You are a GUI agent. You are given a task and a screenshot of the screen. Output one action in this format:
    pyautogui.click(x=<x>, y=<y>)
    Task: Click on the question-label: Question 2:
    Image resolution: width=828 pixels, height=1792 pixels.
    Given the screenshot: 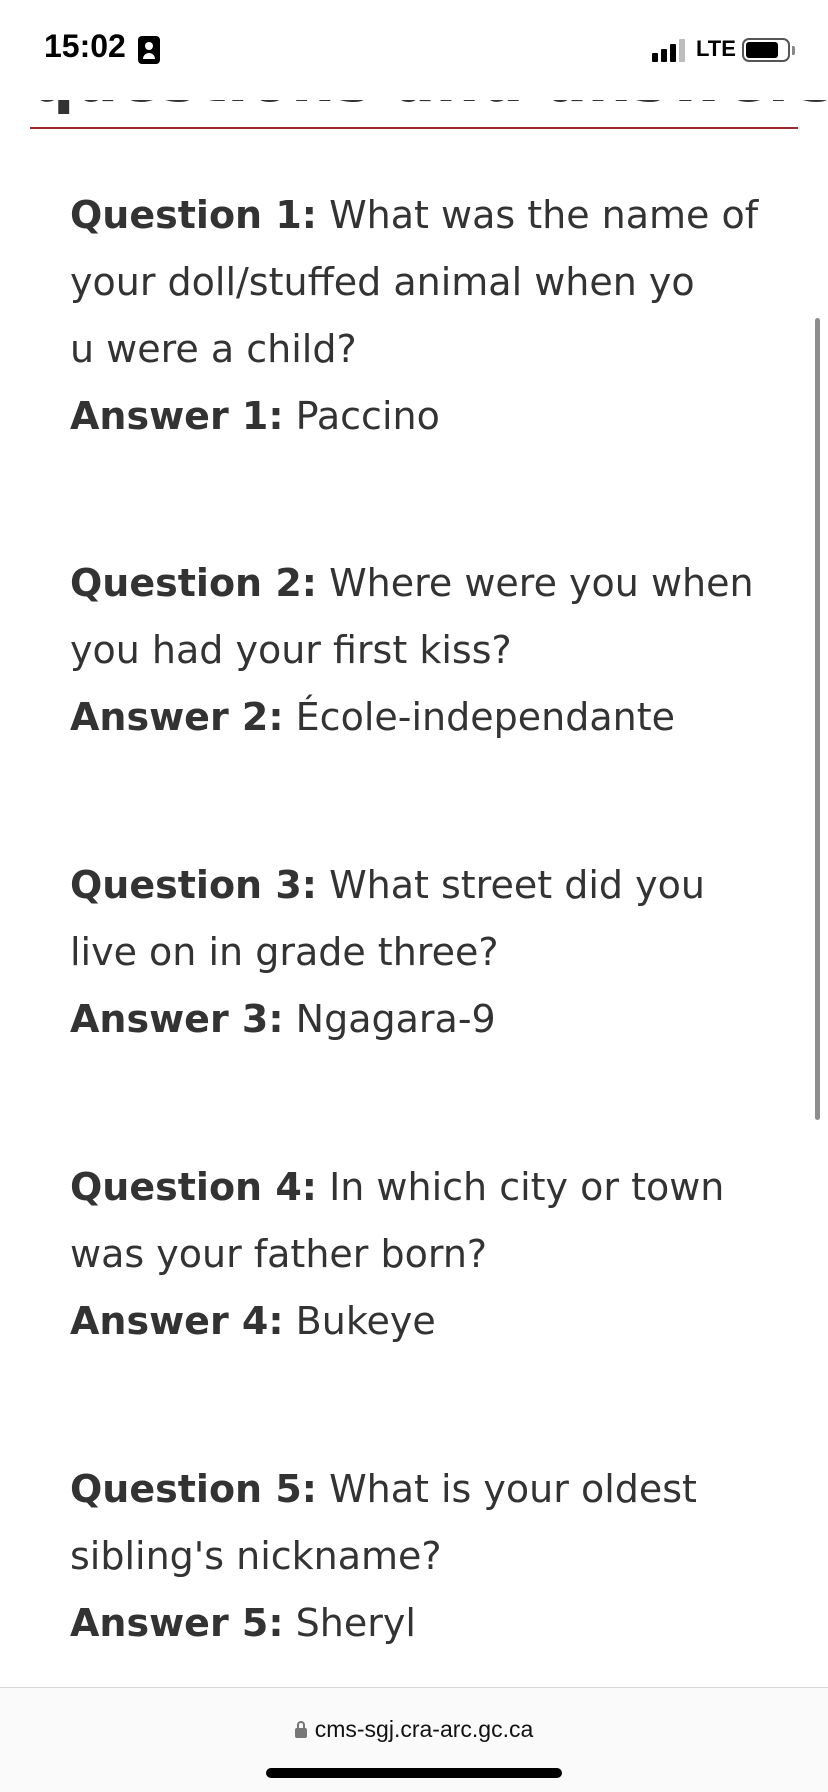 What is the action you would take?
    pyautogui.click(x=193, y=583)
    